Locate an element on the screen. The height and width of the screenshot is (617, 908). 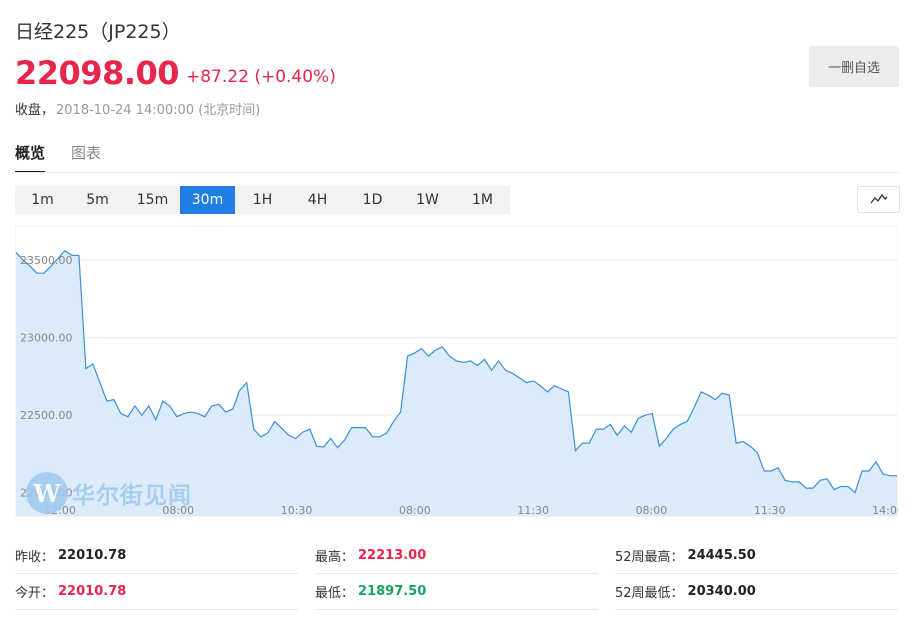
tab-chart: 图表 is located at coordinates (86, 157).